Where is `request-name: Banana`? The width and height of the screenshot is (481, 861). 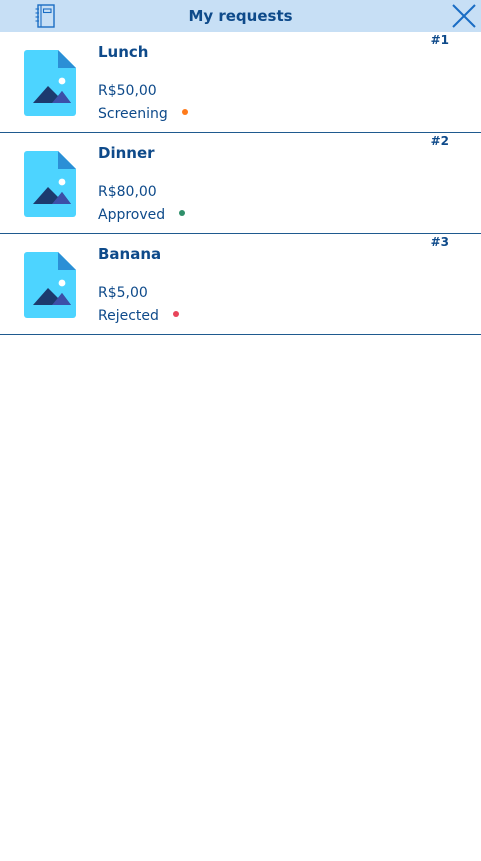 request-name: Banana is located at coordinates (130, 254).